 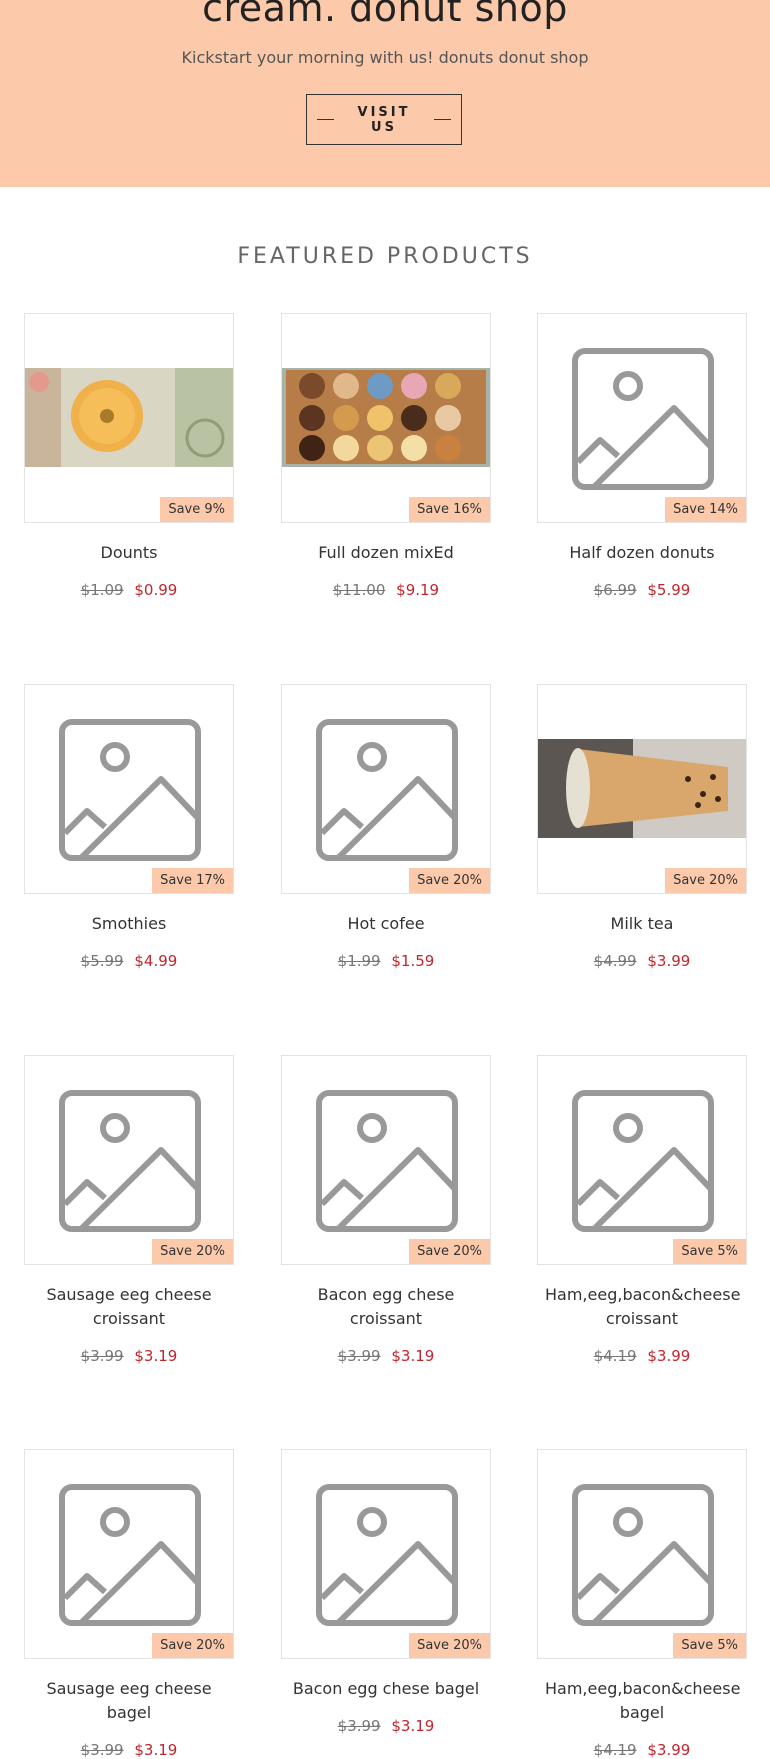 I want to click on save-badge: Save 14%, so click(x=705, y=509).